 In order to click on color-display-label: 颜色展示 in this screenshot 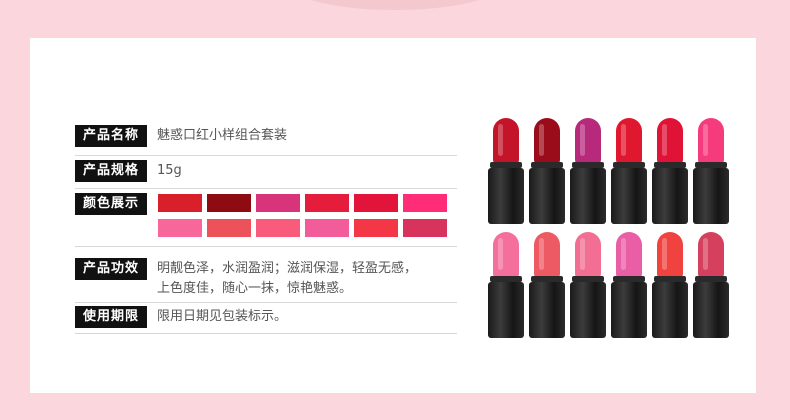, I will do `click(111, 204)`.